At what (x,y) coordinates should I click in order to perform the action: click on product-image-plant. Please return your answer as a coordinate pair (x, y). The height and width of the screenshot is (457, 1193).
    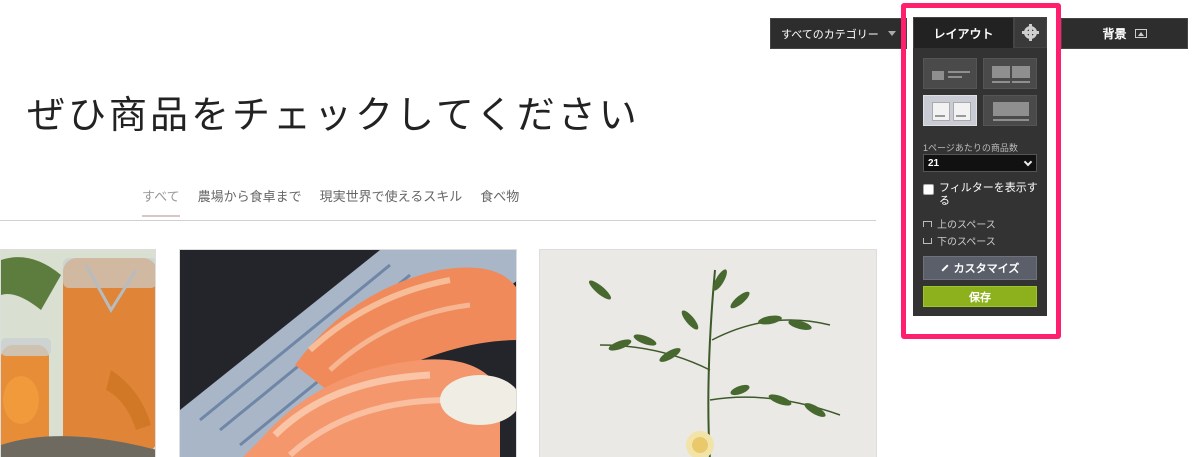
    Looking at the image, I should click on (708, 353).